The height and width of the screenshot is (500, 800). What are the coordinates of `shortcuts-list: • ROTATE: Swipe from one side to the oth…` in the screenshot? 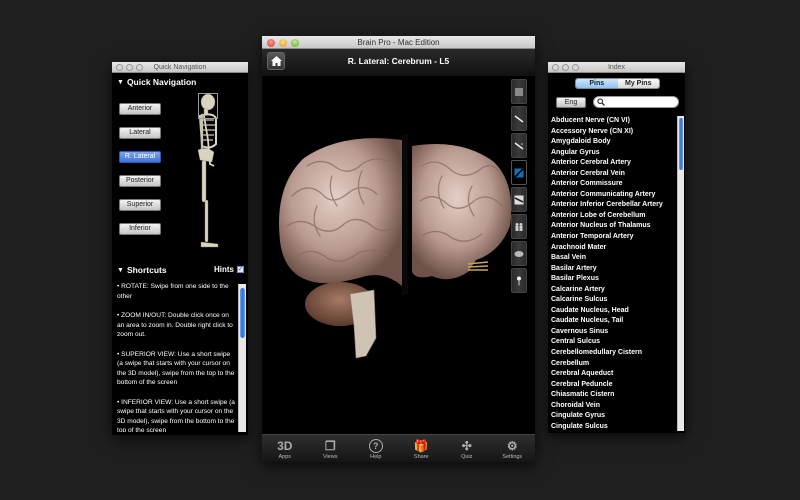 It's located at (176, 357).